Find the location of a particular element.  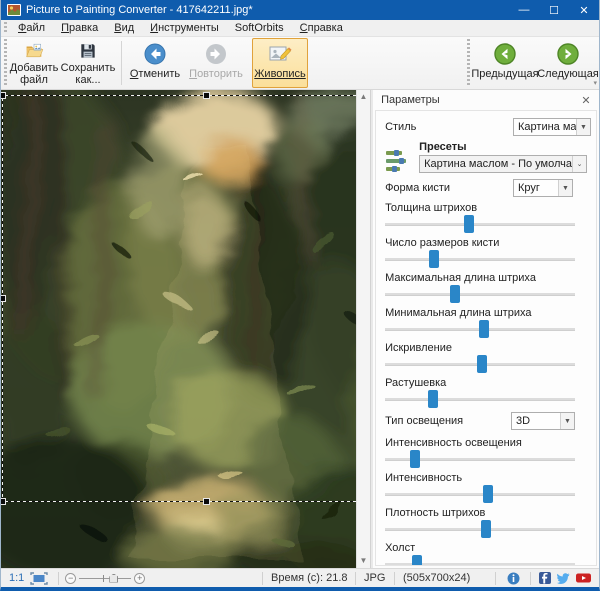

selection-handle-bottom-center is located at coordinates (206, 501).